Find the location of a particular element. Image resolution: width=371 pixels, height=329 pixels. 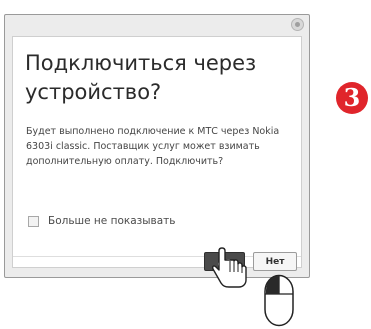

dont-show-again-row: Больше не показывать is located at coordinates (101, 221).